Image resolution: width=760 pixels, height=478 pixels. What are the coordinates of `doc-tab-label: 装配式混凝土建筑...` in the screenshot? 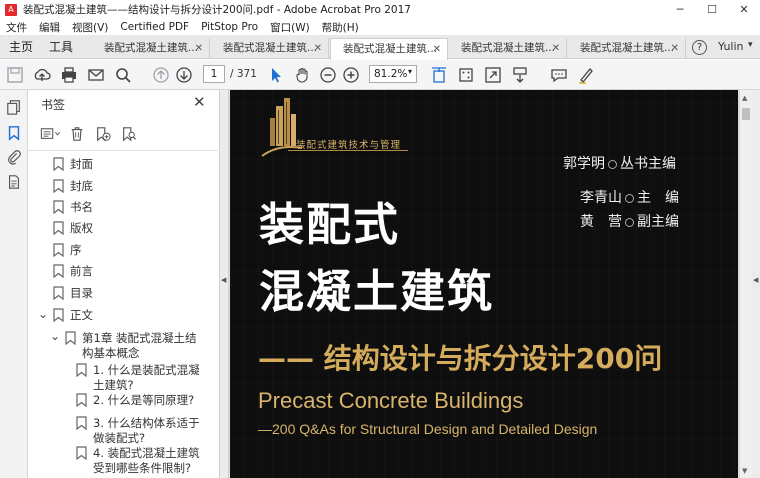 It's located at (508, 48).